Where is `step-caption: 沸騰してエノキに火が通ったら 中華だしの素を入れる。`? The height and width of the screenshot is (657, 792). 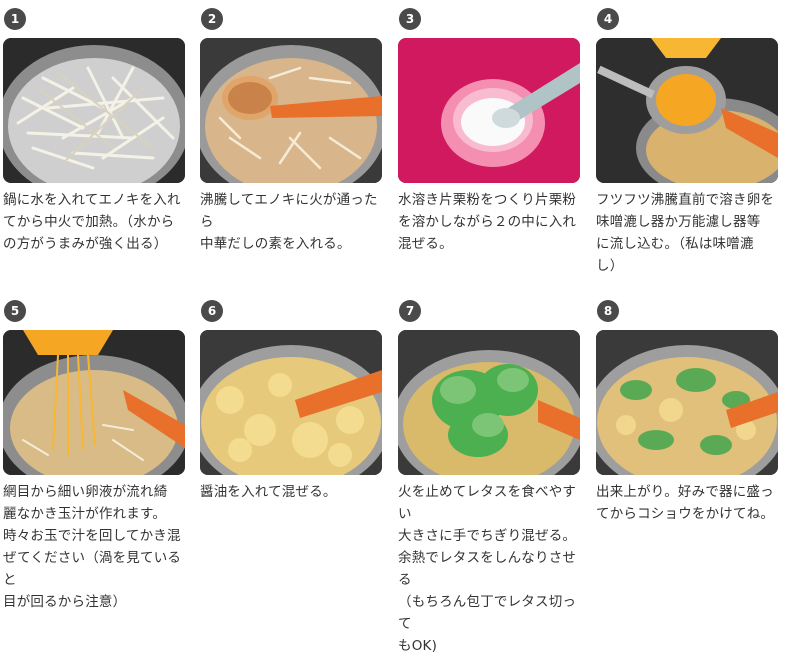 step-caption: 沸騰してエノキに火が通ったら 中華だしの素を入れる。 is located at coordinates (289, 222).